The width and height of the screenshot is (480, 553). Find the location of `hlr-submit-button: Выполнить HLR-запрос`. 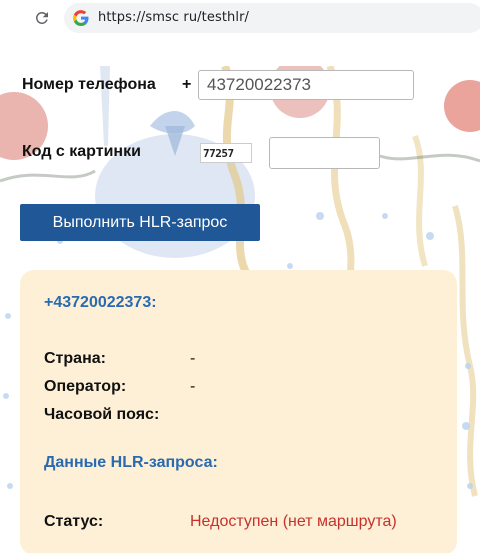

hlr-submit-button: Выполнить HLR-запрос is located at coordinates (140, 222).